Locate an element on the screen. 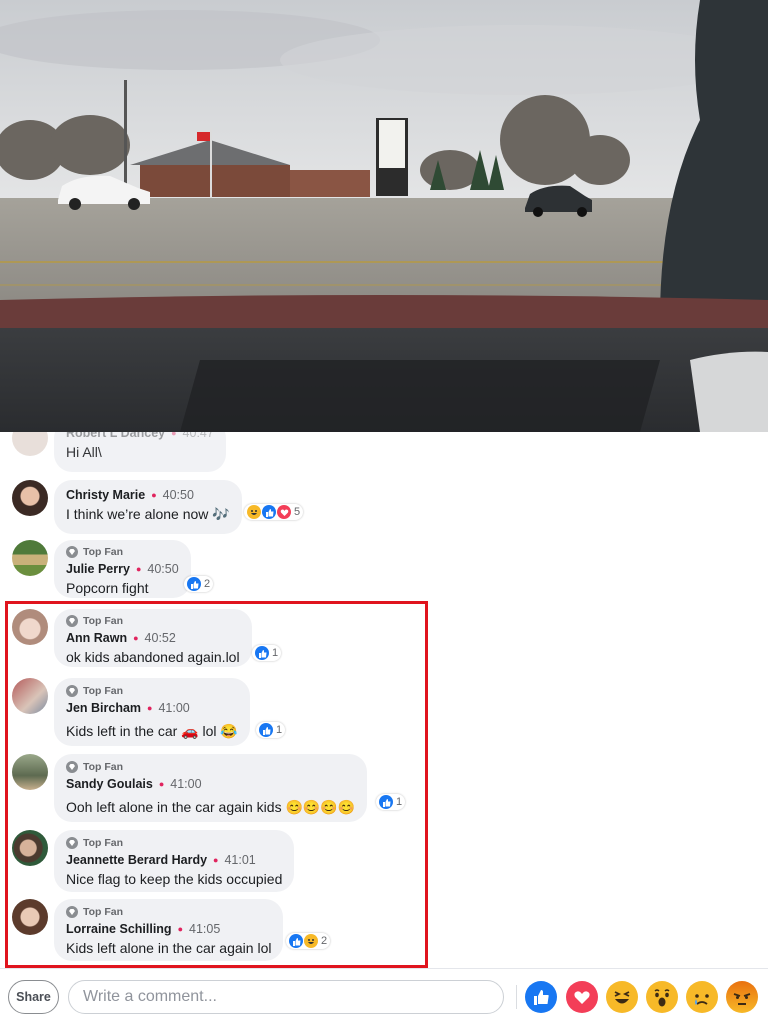  comment-text: ok kids abandoned again.lol is located at coordinates (153, 657).